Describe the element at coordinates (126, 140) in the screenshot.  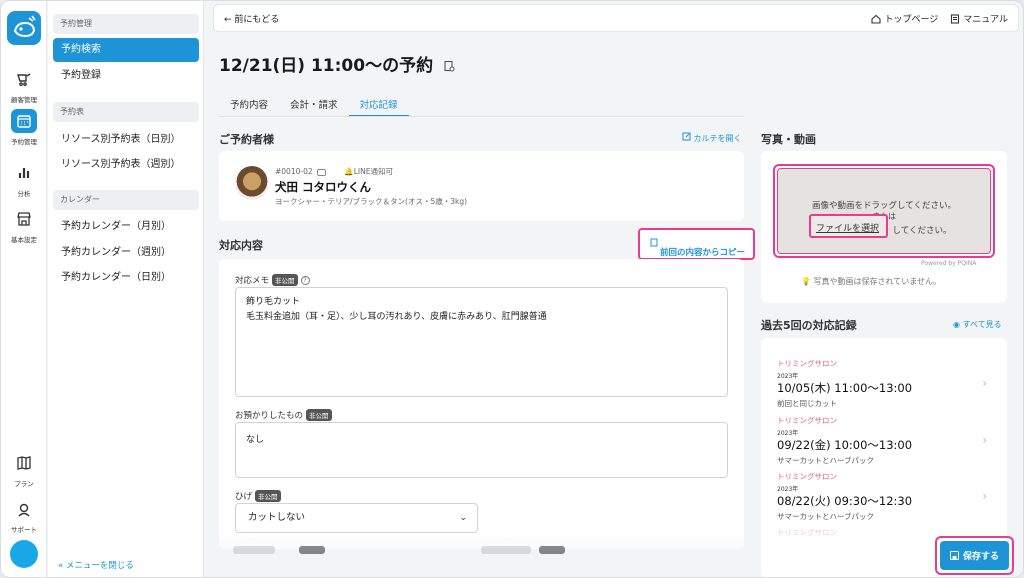
I see `menu-item-resource-daily: リソース別予約表（日別）` at that location.